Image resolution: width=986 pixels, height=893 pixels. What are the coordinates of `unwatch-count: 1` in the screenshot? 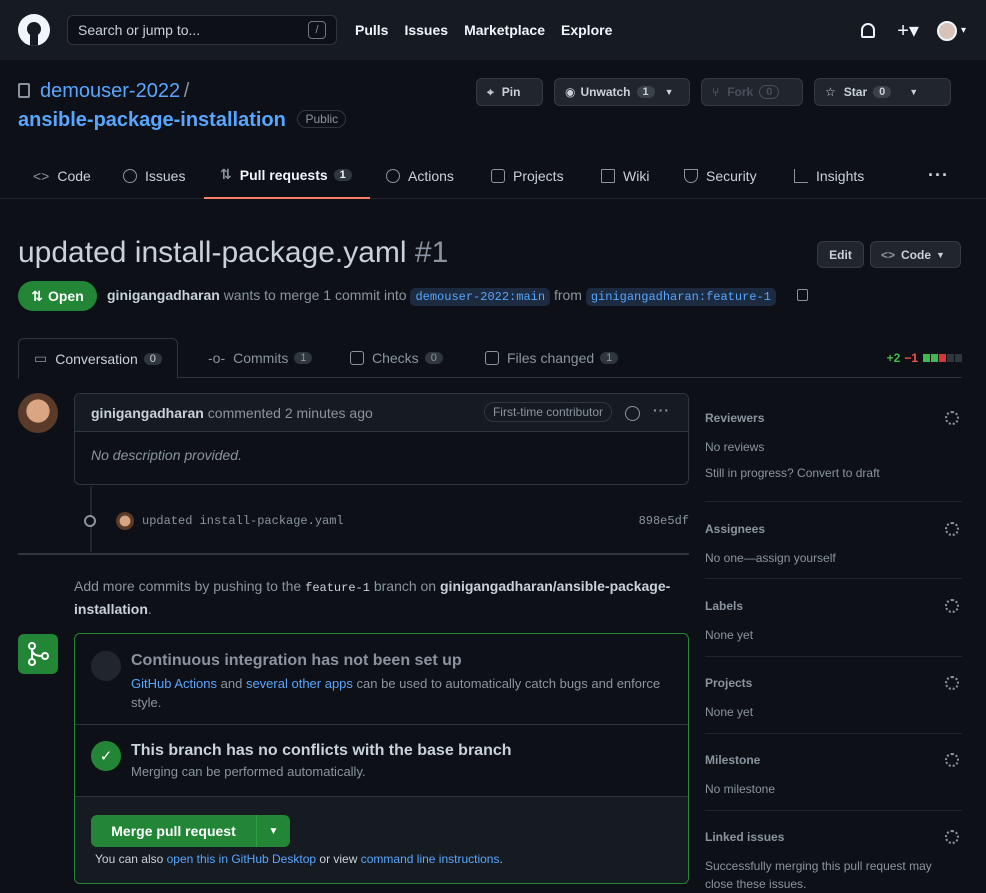 It's located at (645, 92).